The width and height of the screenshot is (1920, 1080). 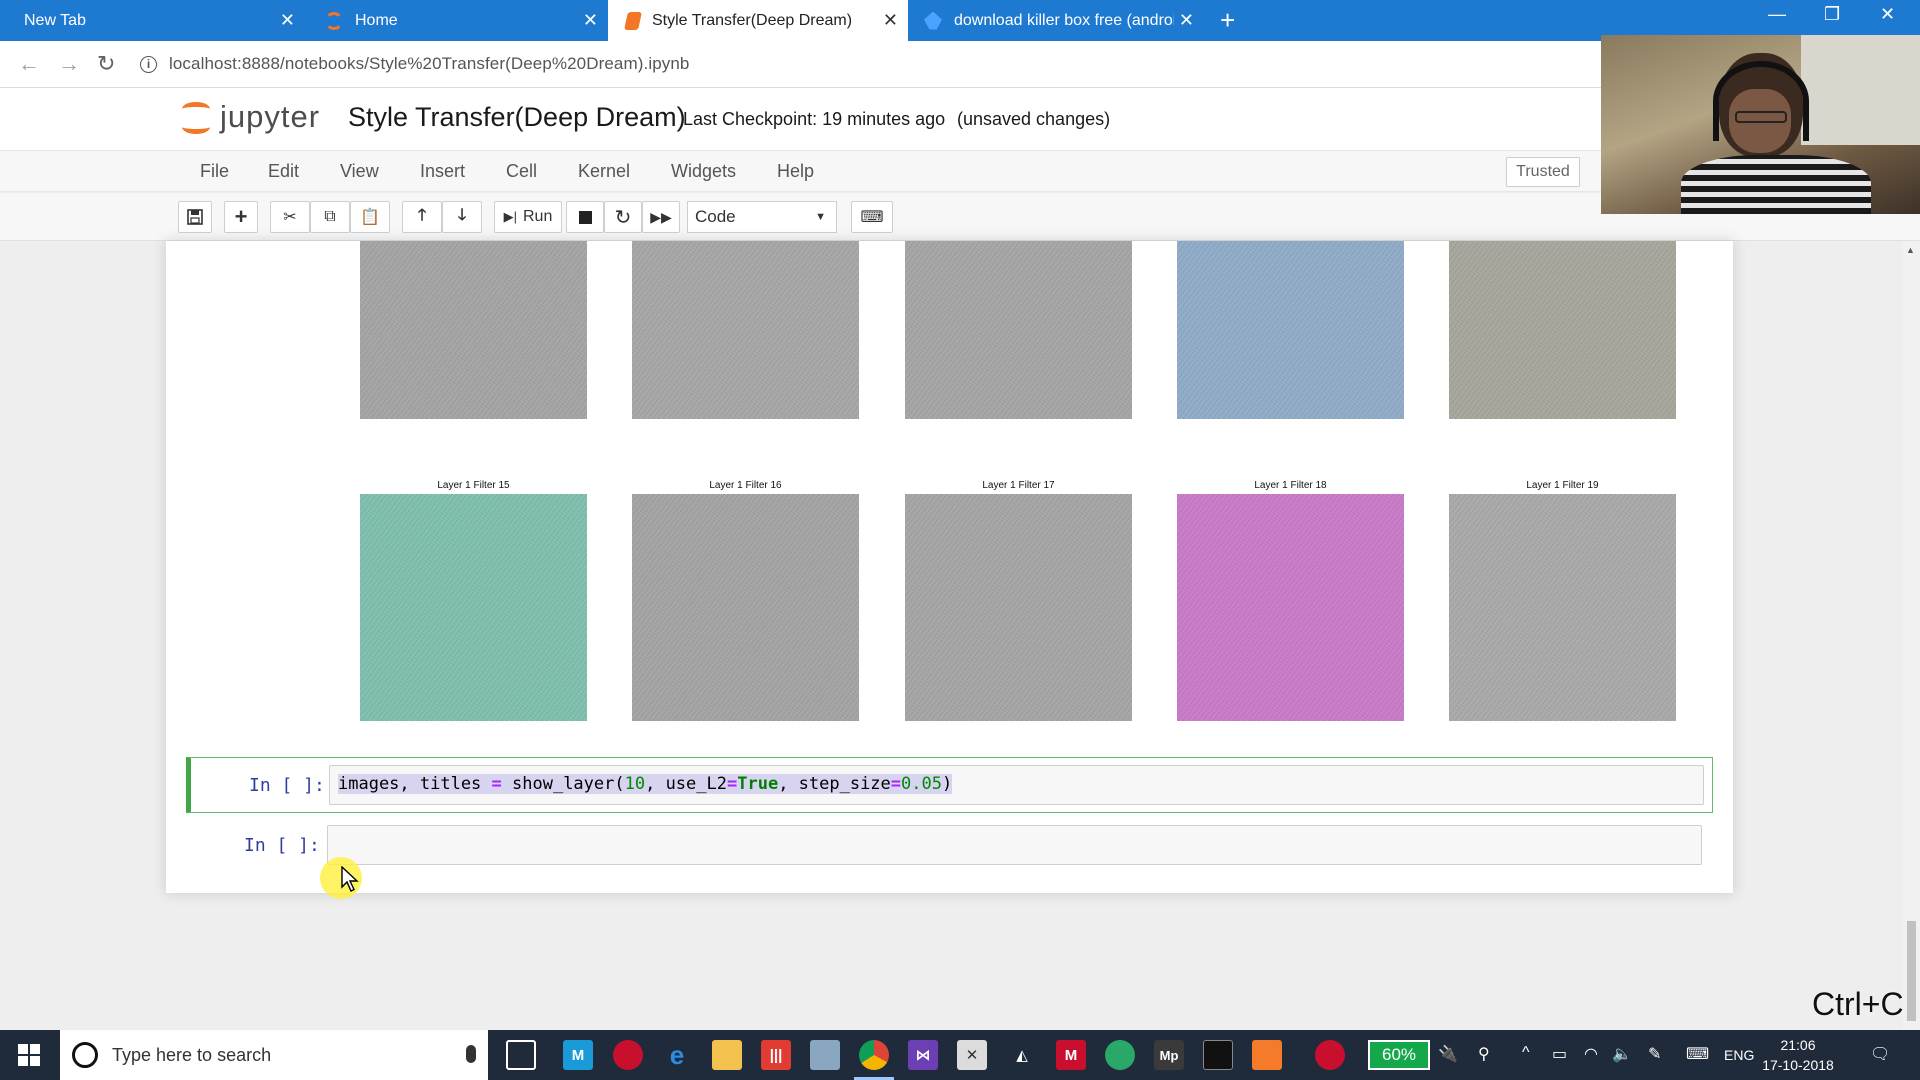 I want to click on stop-icon, so click(x=585, y=217).